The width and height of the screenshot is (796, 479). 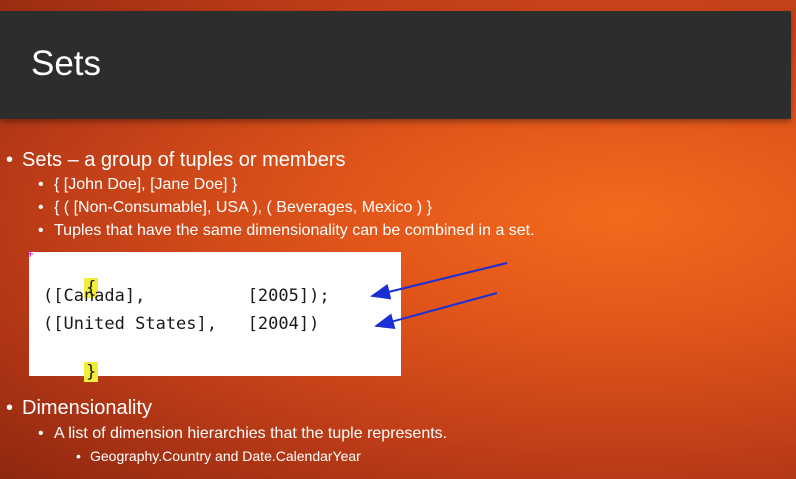 I want to click on arrow-to-2005, so click(x=439, y=281).